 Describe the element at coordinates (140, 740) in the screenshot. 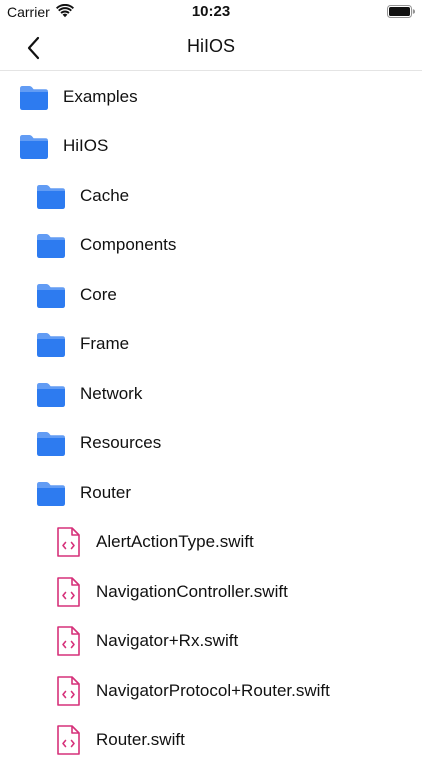

I see `file-name: Router.swift` at that location.